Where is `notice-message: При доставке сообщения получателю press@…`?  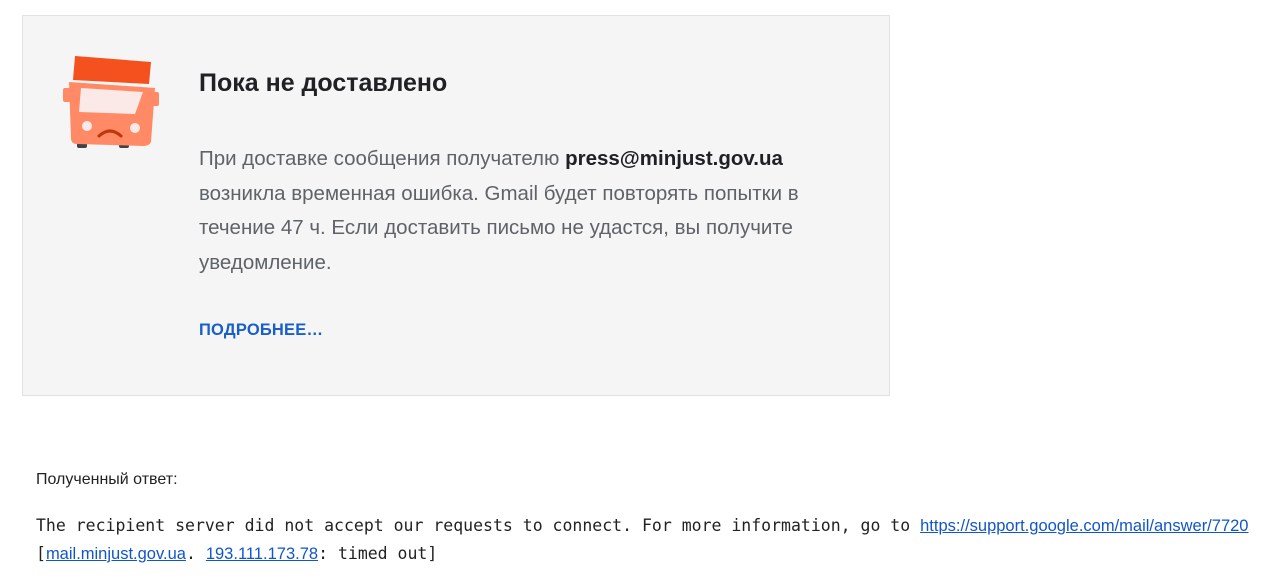 notice-message: При доставке сообщения получателю press@… is located at coordinates (529, 211).